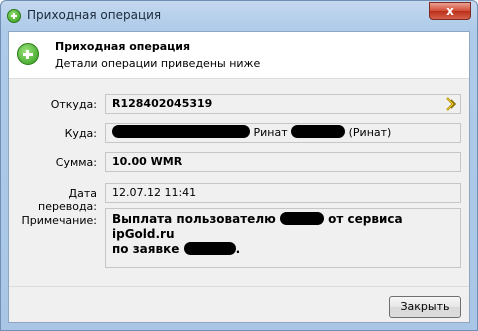 The image size is (478, 331). I want to click on note-label: Примечание:, so click(59, 220).